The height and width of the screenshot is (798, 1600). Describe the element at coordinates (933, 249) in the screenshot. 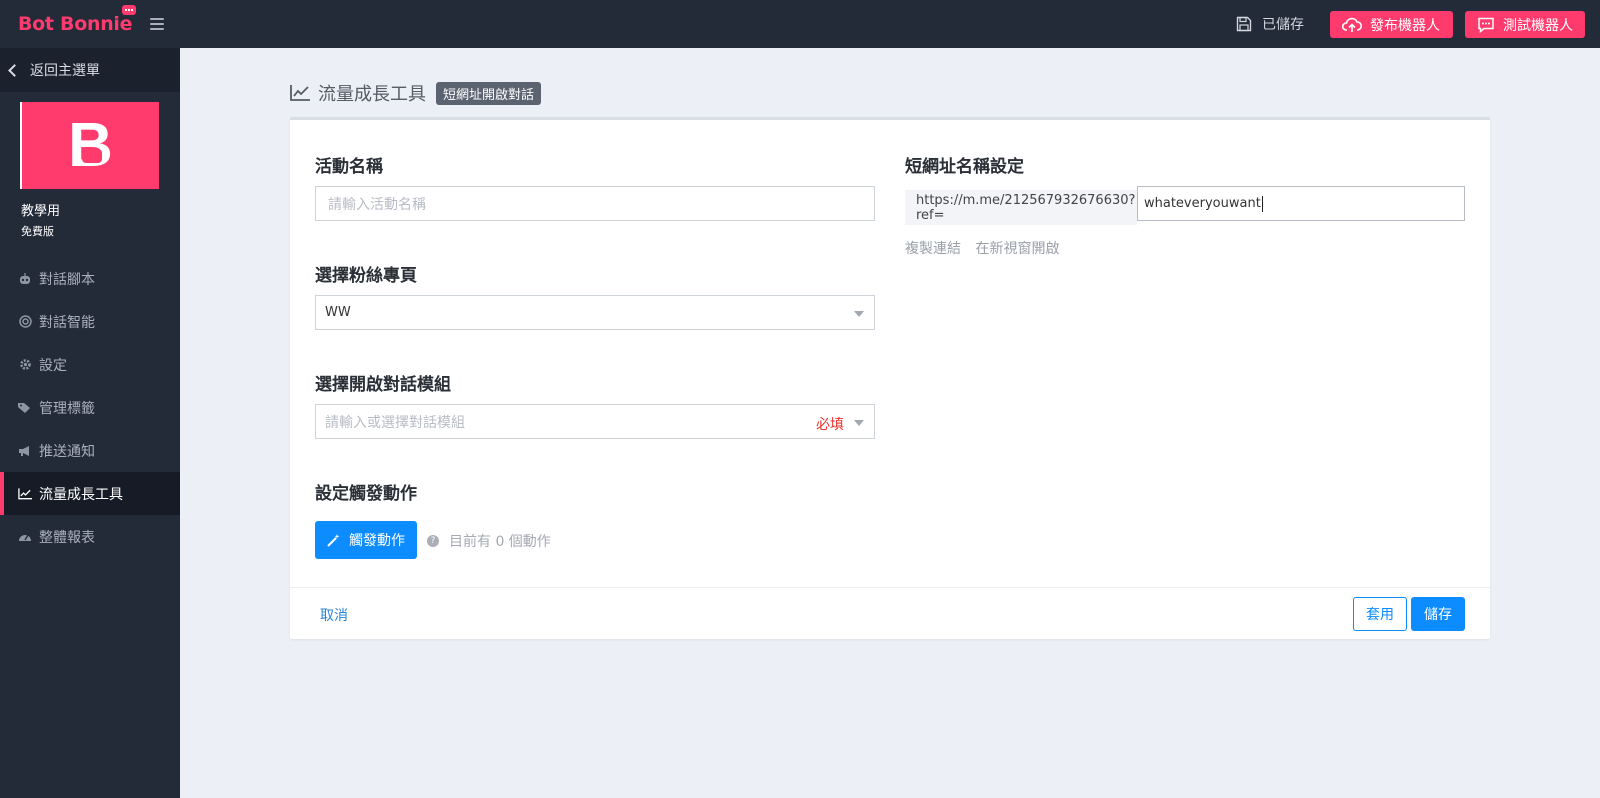

I see `copy-link-button: 複製連結` at that location.